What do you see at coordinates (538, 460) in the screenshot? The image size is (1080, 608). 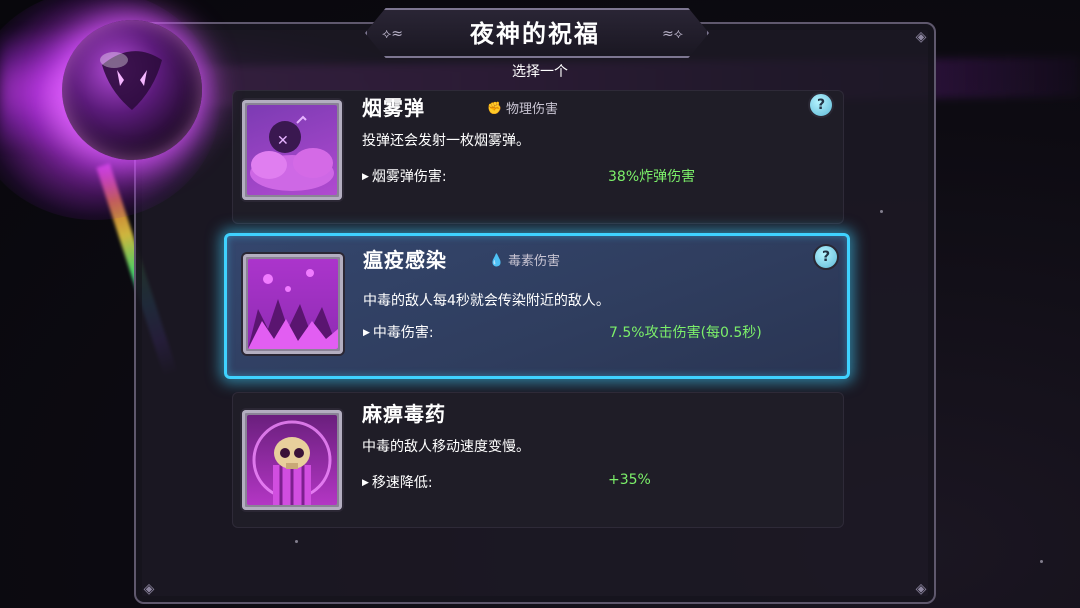 I see `blessing-card-paralysis-poison: 麻痹毒药 中毒的敌人移动速度变慢。 ▶ 移速降低: +35%` at bounding box center [538, 460].